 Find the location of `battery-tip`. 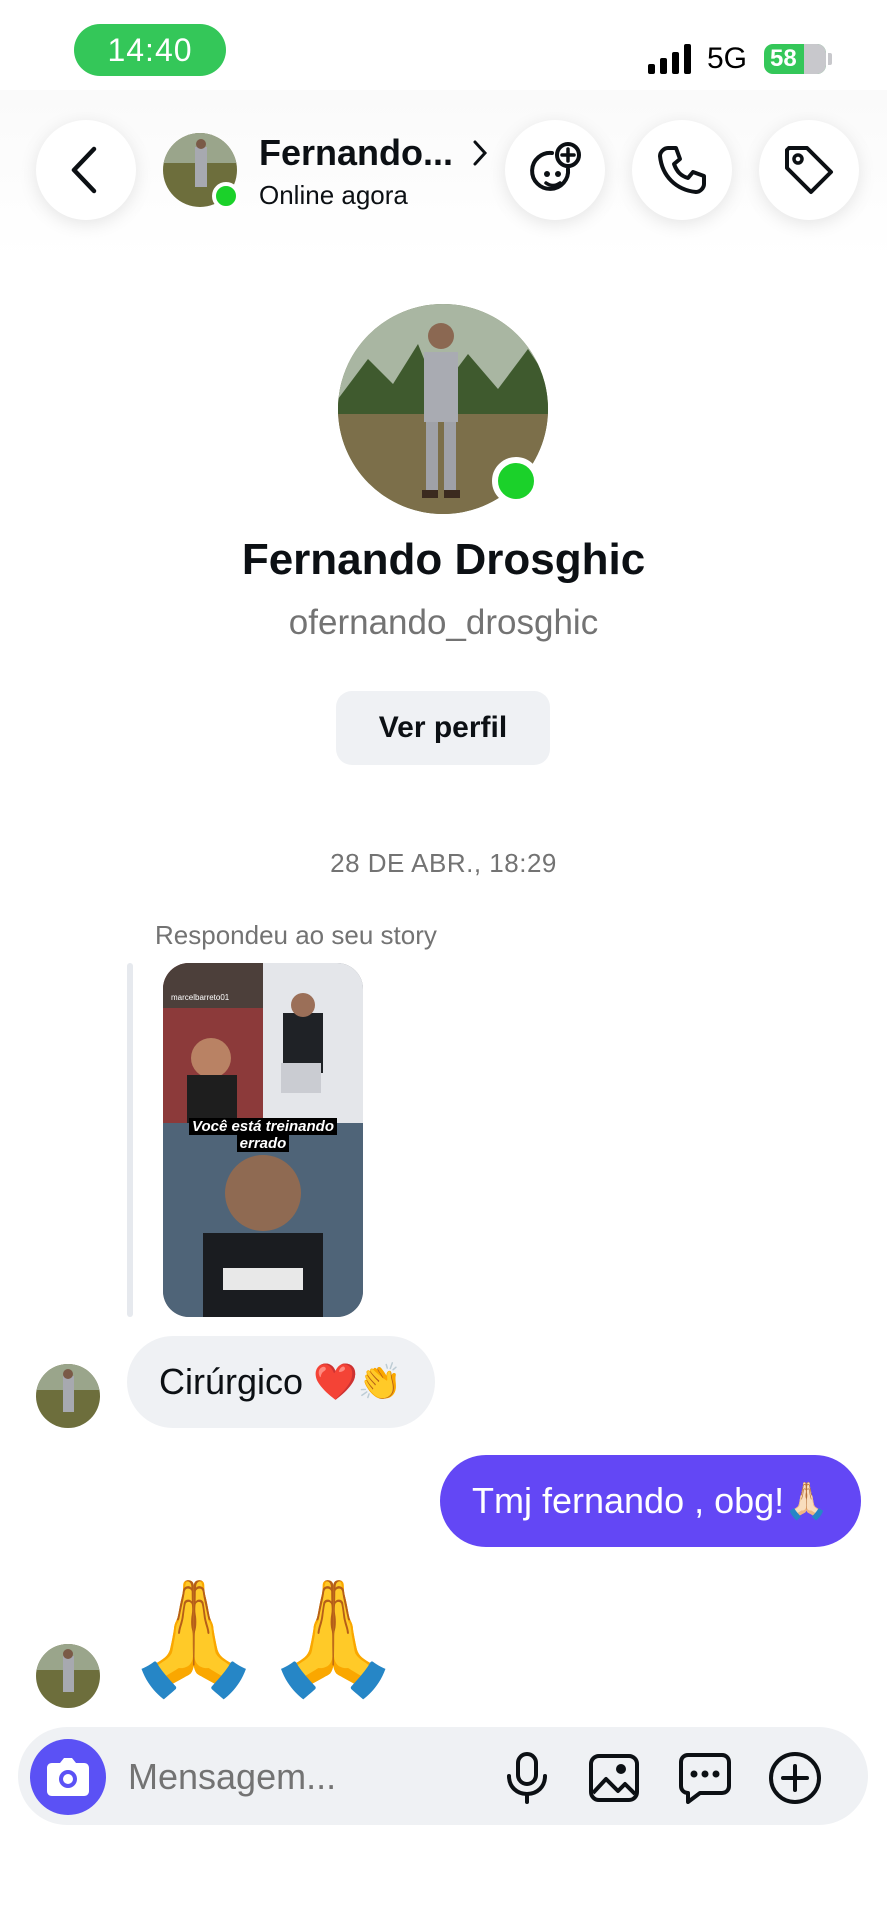

battery-tip is located at coordinates (830, 59).